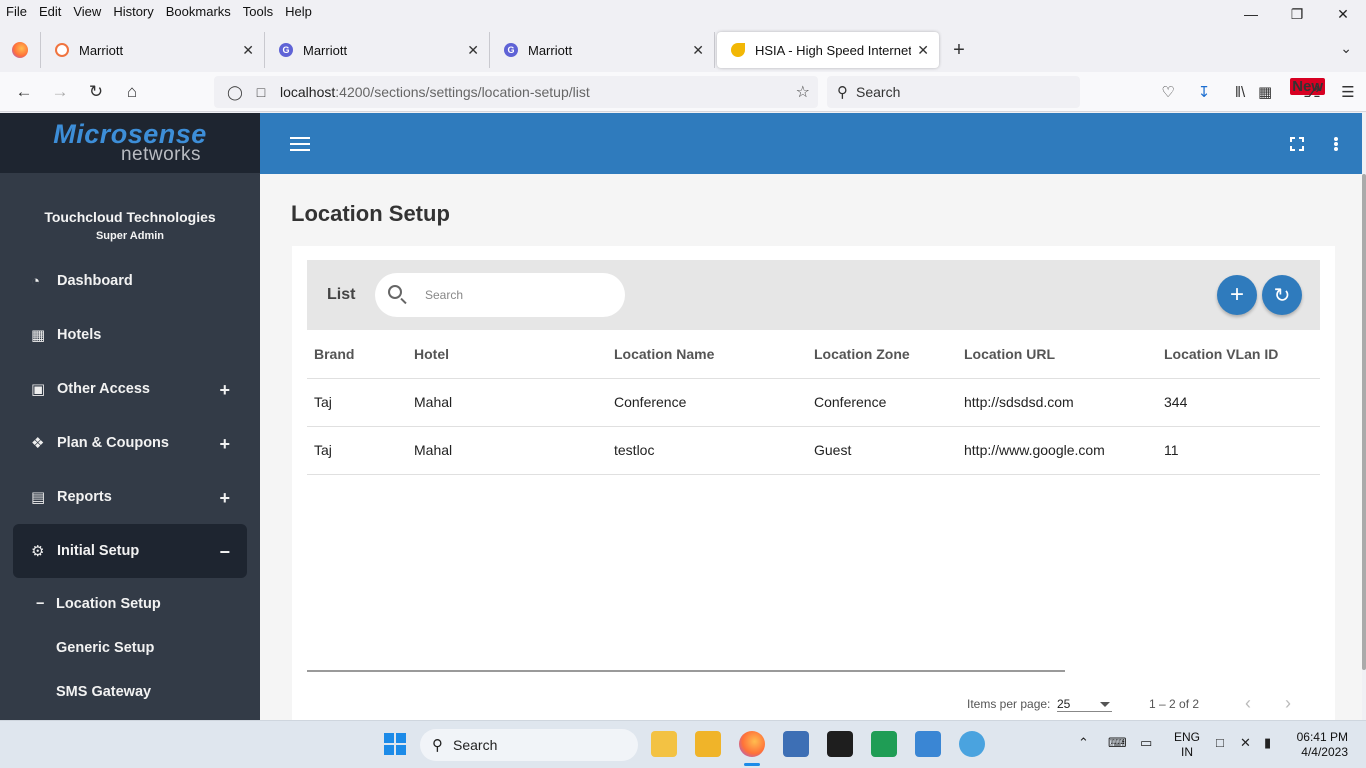  What do you see at coordinates (130, 692) in the screenshot?
I see `sidebar-subitem-sms-gateway: SMS Gateway` at bounding box center [130, 692].